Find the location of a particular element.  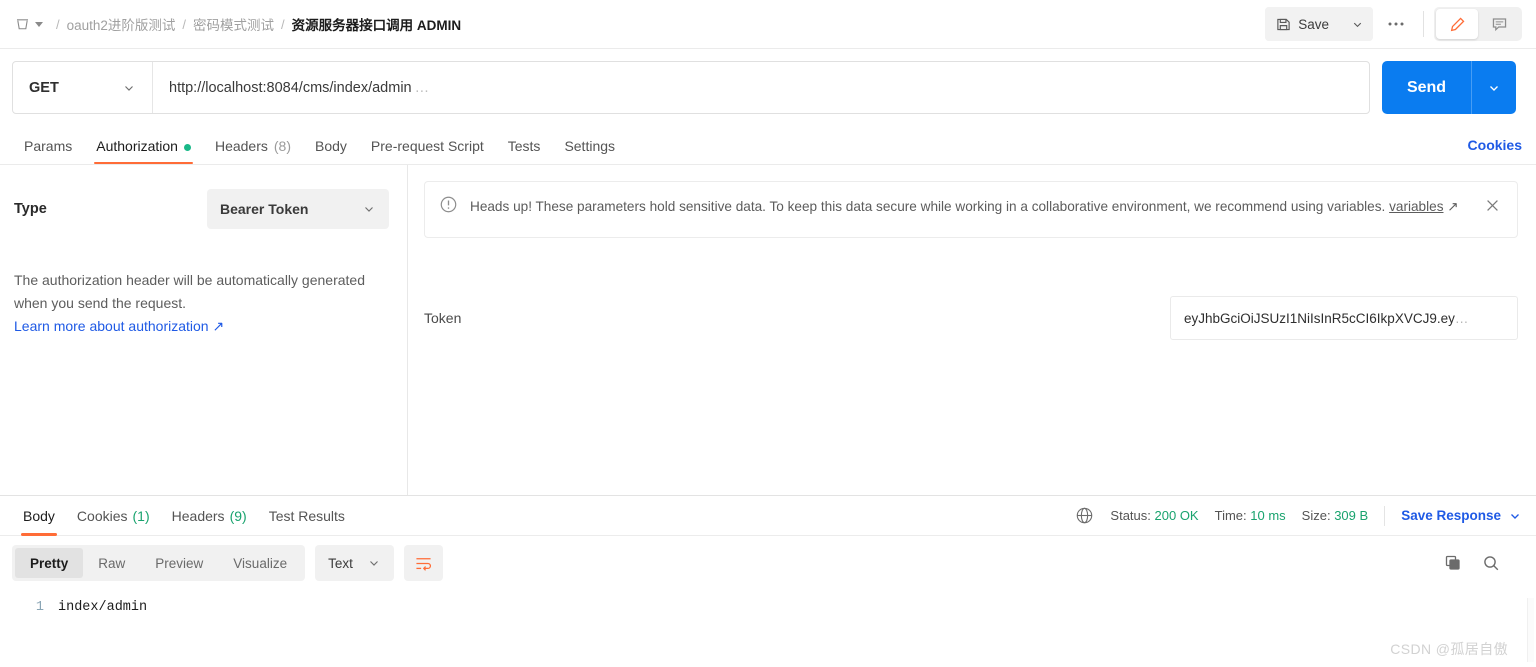

breadcrumb-item-1: 密码模式测试 is located at coordinates (233, 24).